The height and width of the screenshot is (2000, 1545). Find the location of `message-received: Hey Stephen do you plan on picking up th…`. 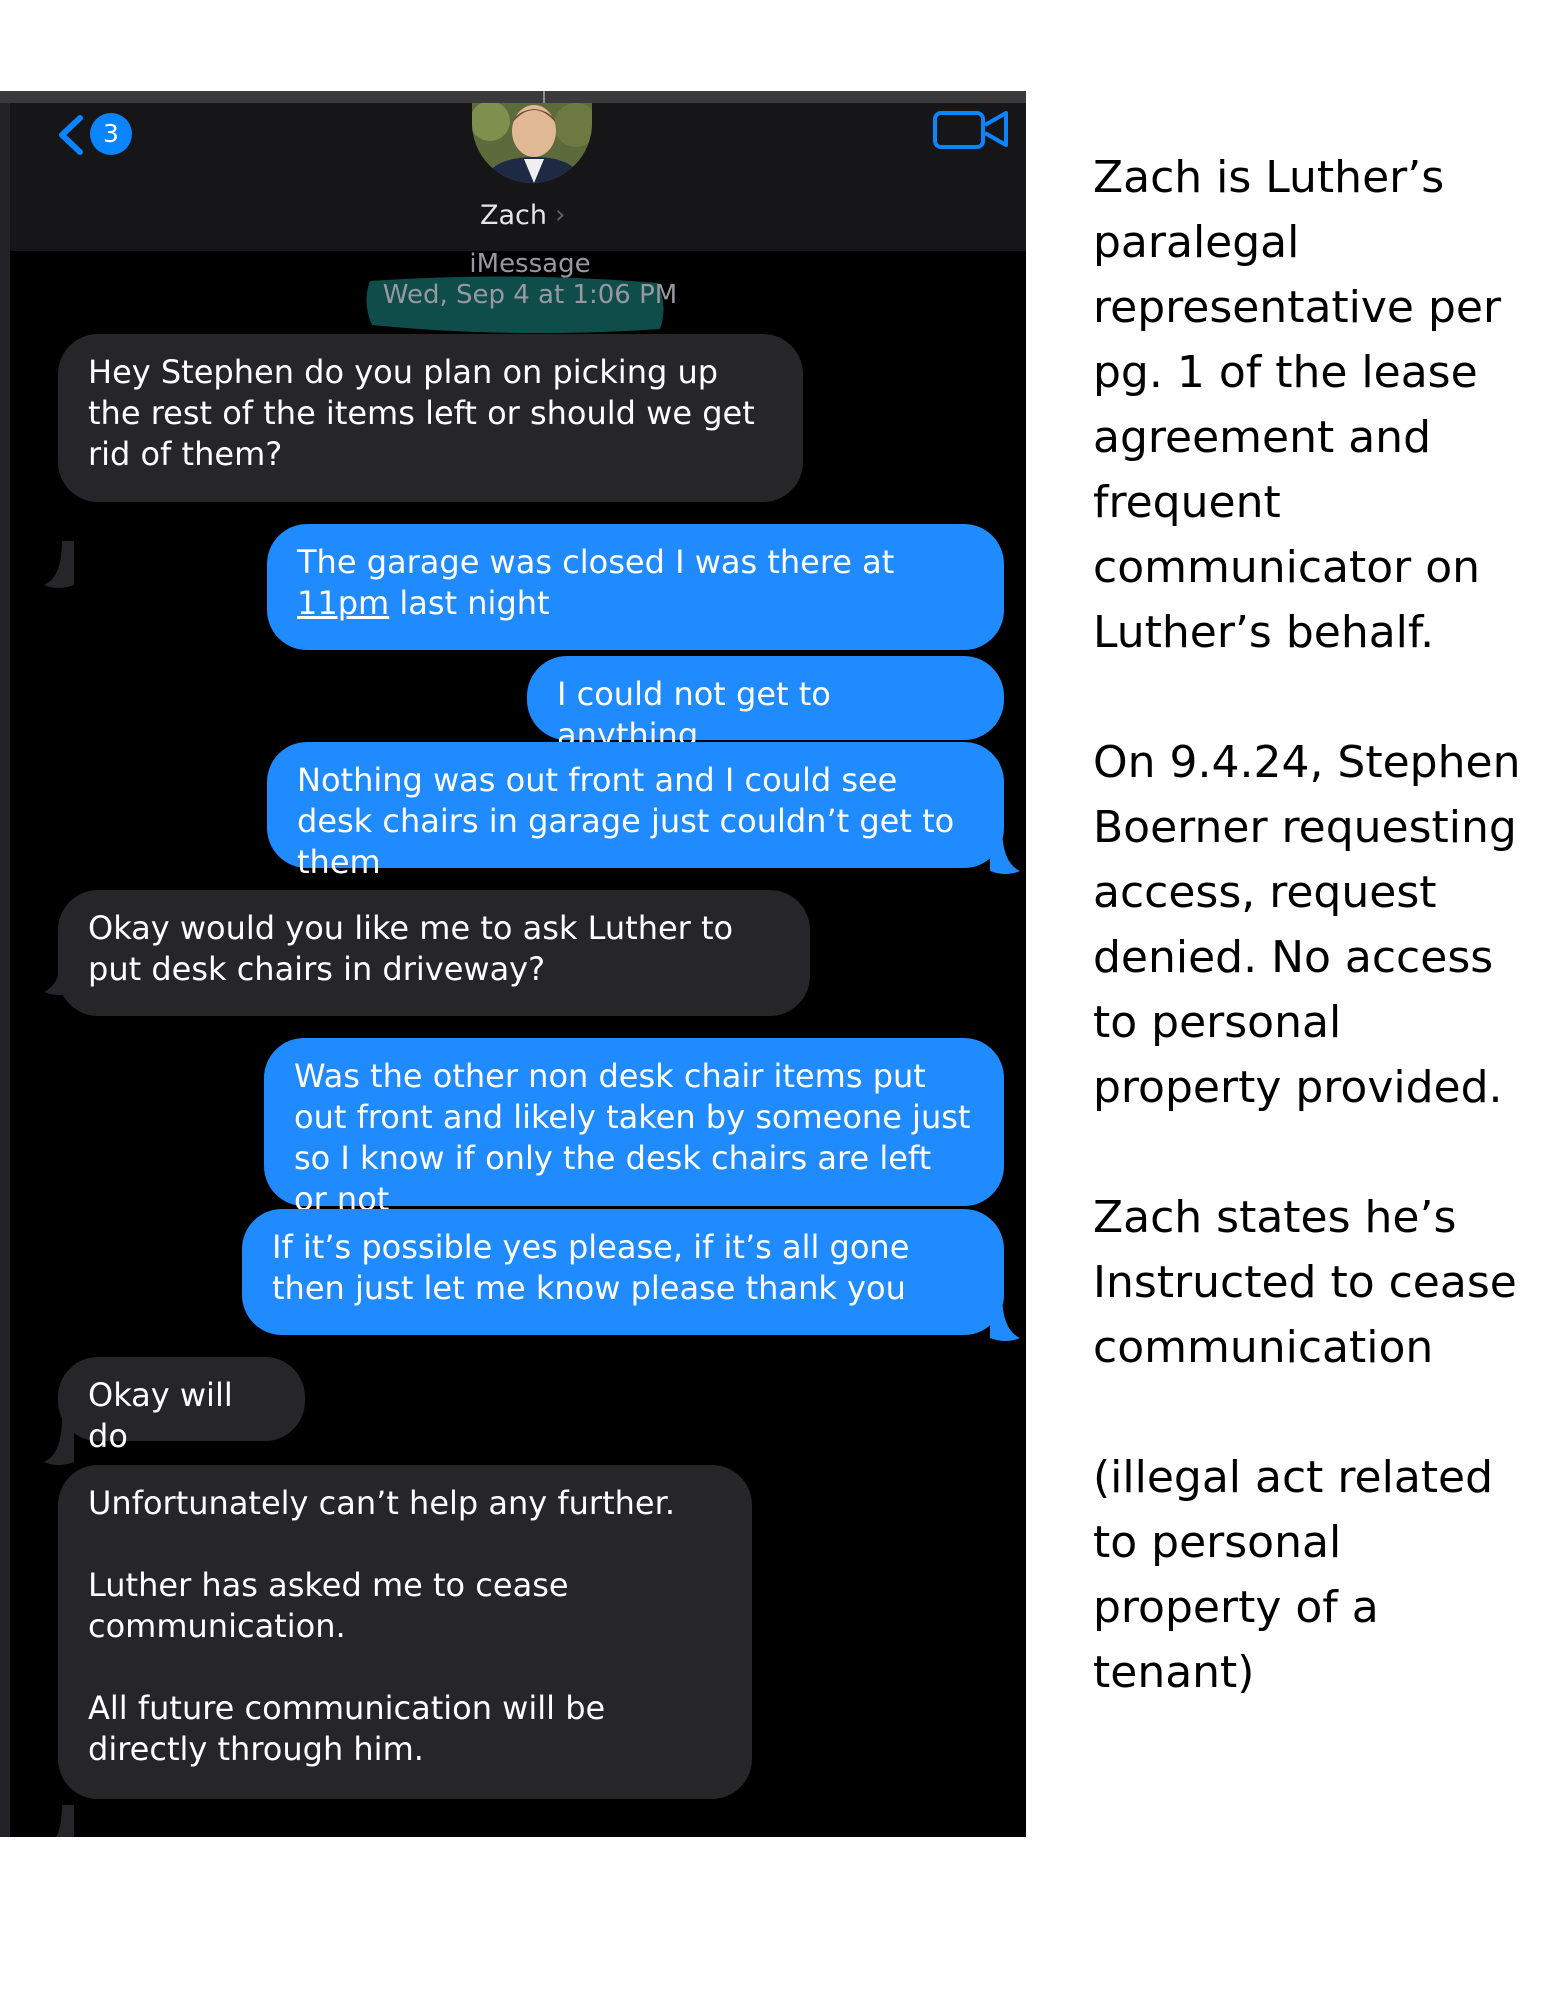

message-received: Hey Stephen do you plan on picking up th… is located at coordinates (430, 418).